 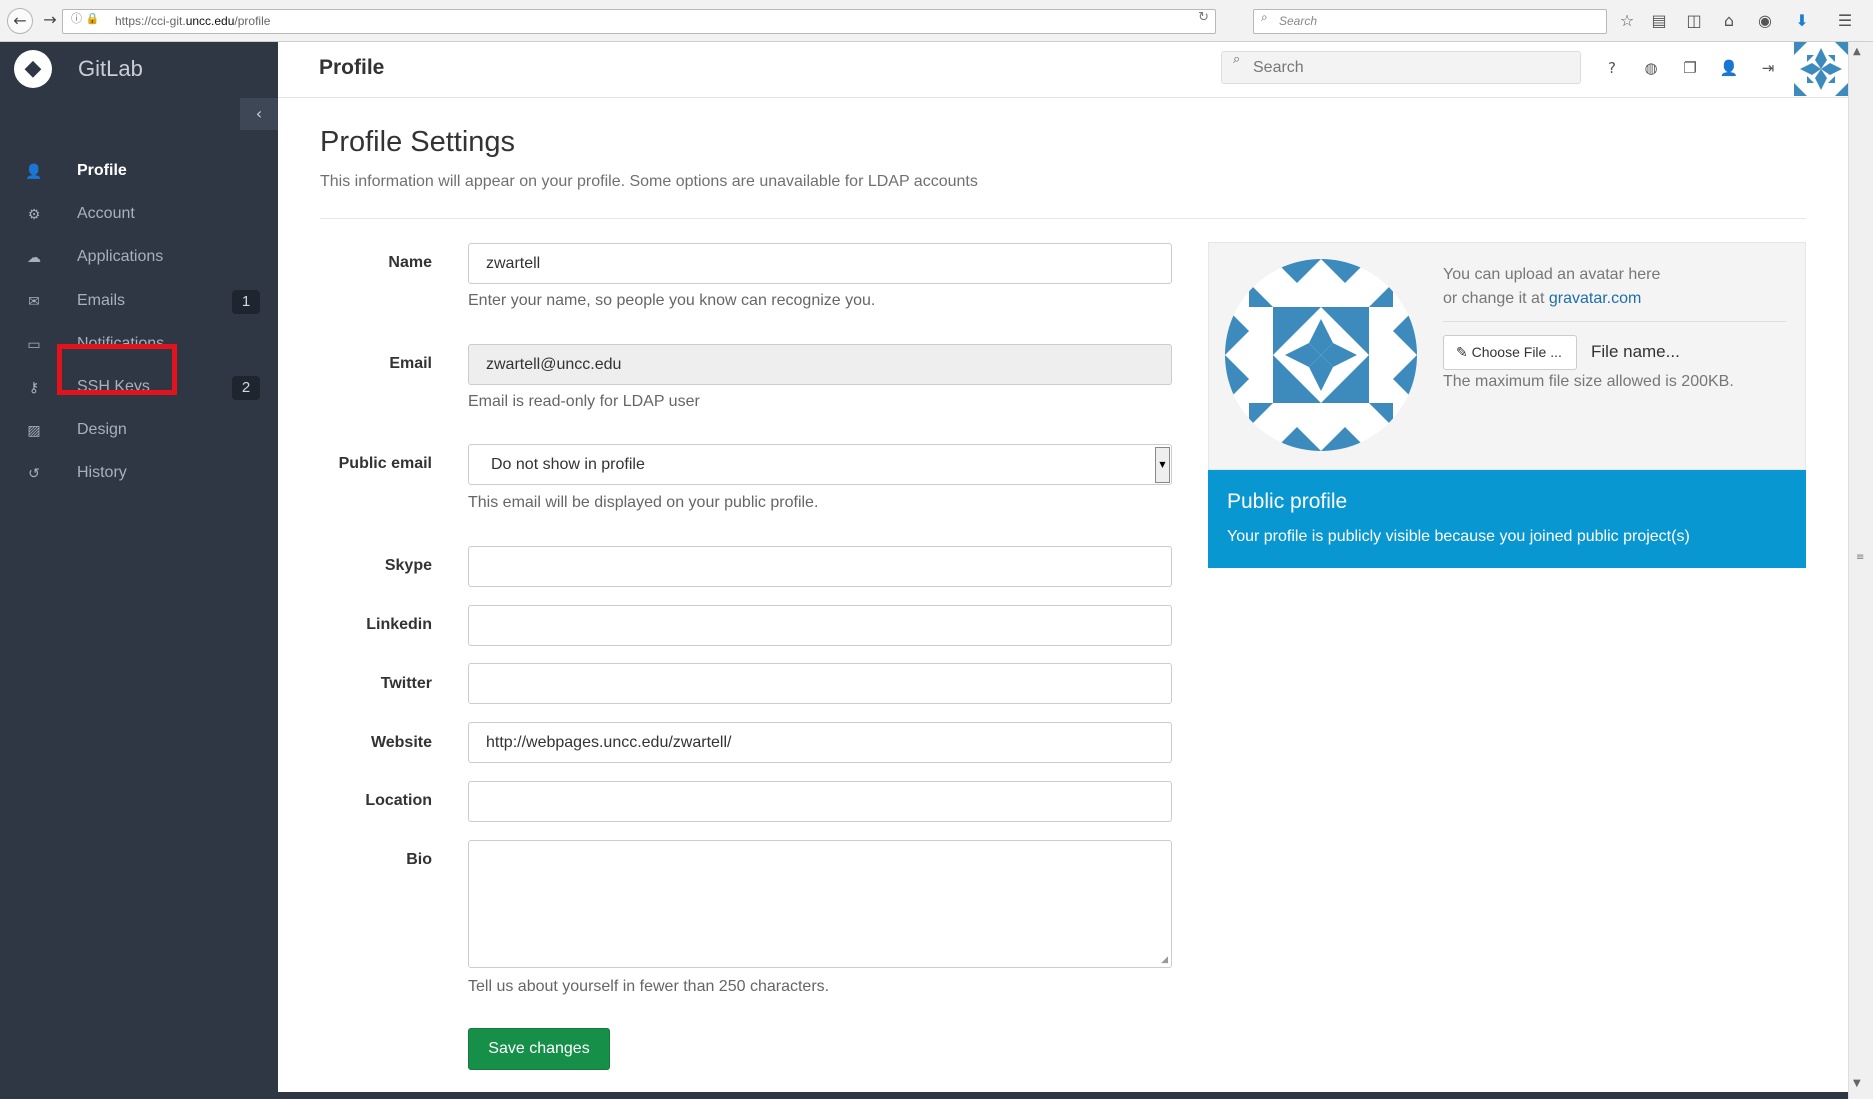 I want to click on image-icon: ▨, so click(x=34, y=431).